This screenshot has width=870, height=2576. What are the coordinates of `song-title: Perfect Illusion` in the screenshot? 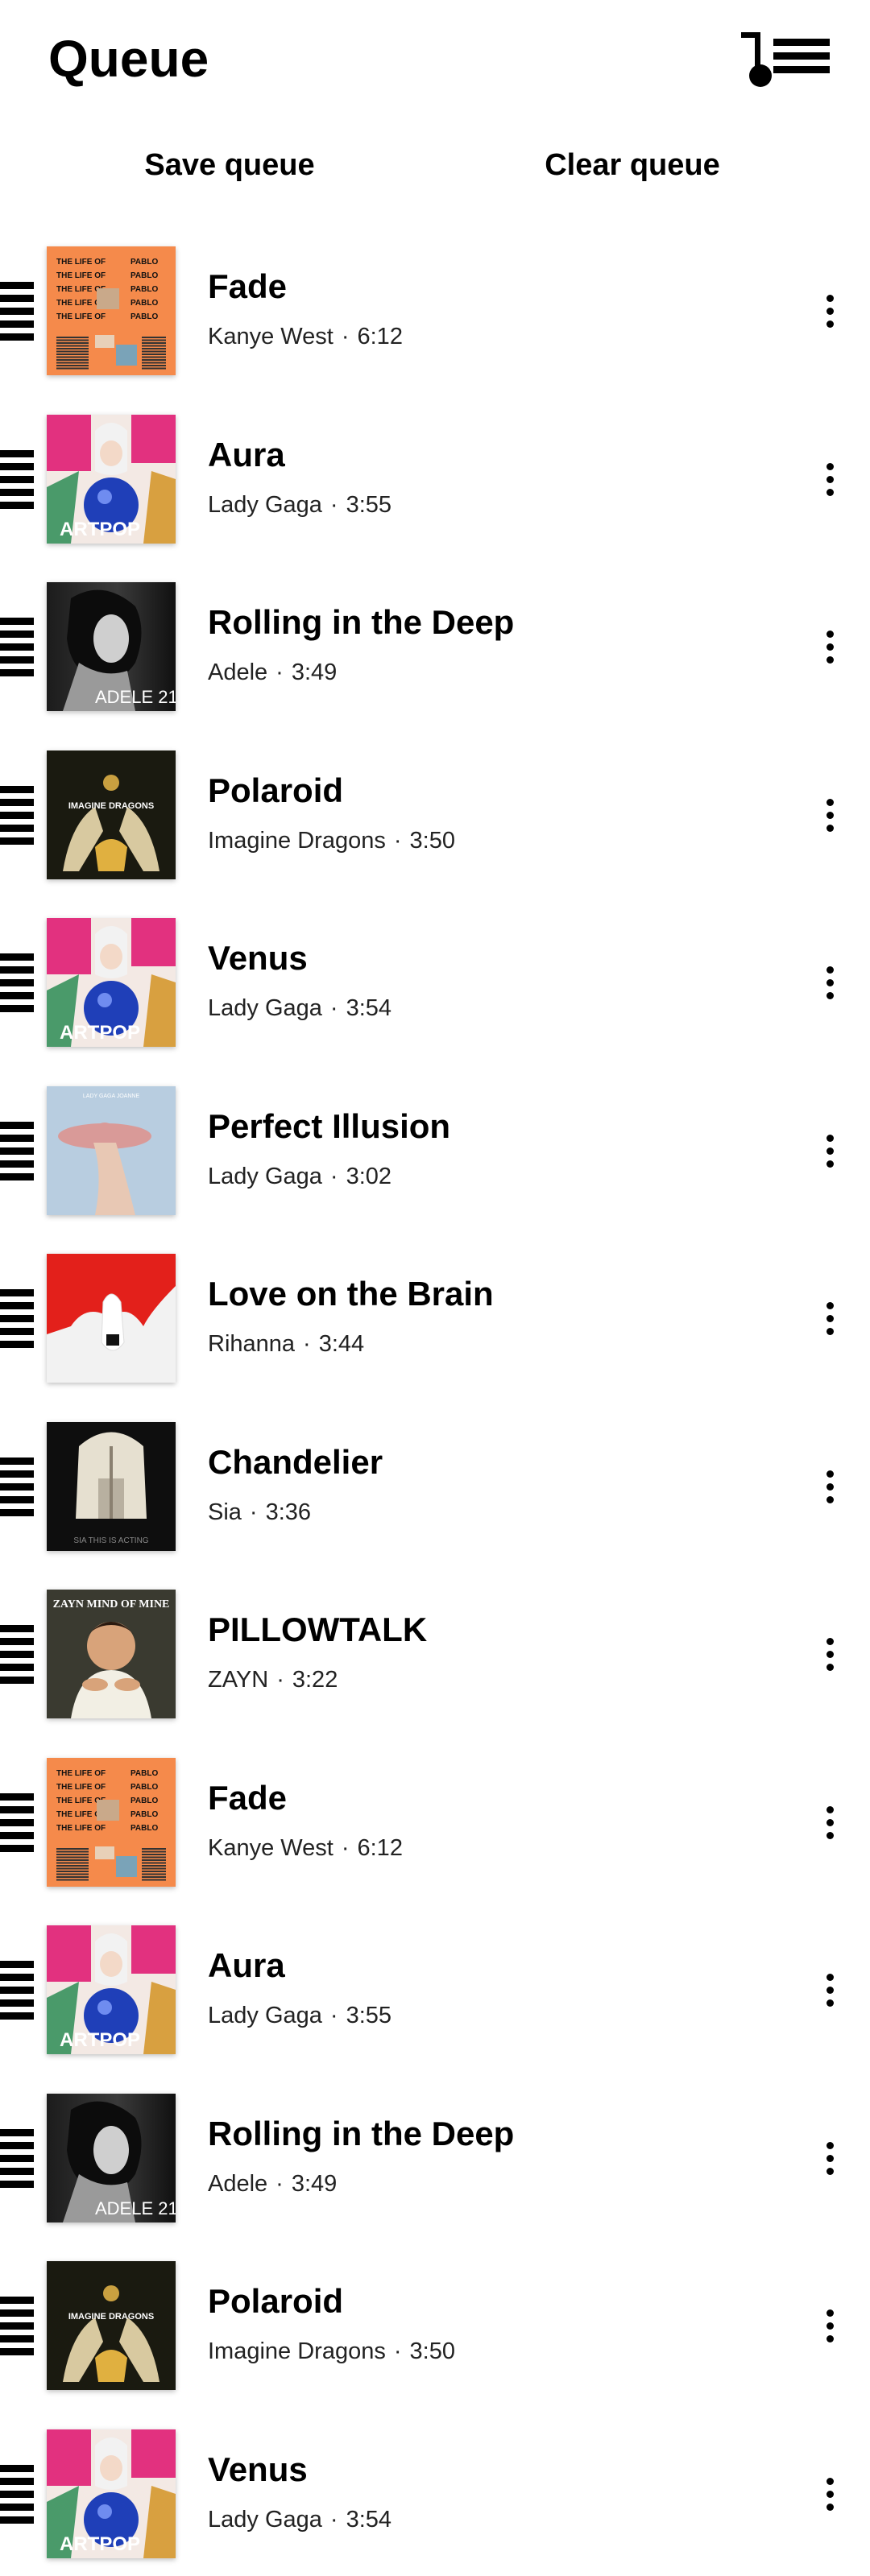 It's located at (329, 1126).